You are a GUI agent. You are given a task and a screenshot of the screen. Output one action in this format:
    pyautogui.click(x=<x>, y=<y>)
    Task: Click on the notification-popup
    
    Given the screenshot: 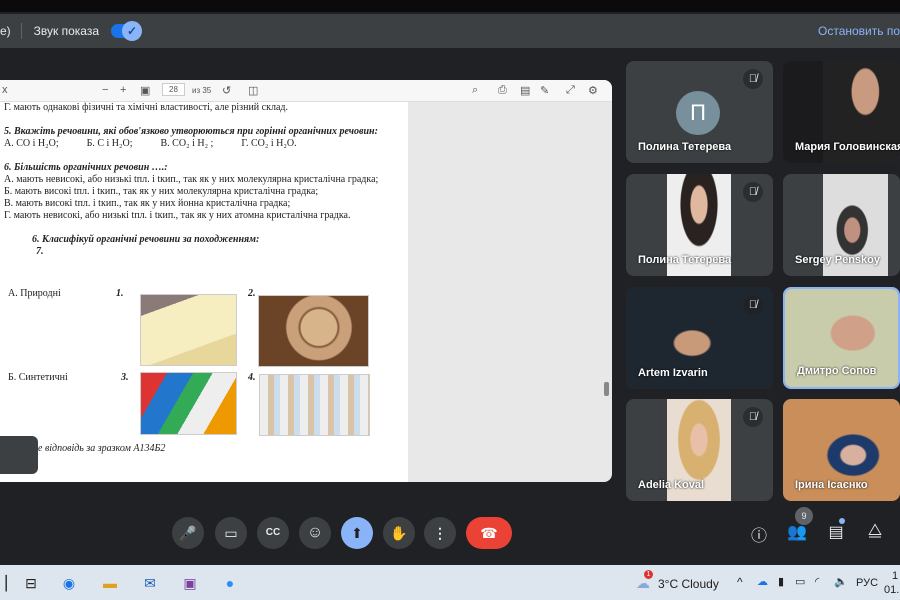 What is the action you would take?
    pyautogui.click(x=19, y=455)
    